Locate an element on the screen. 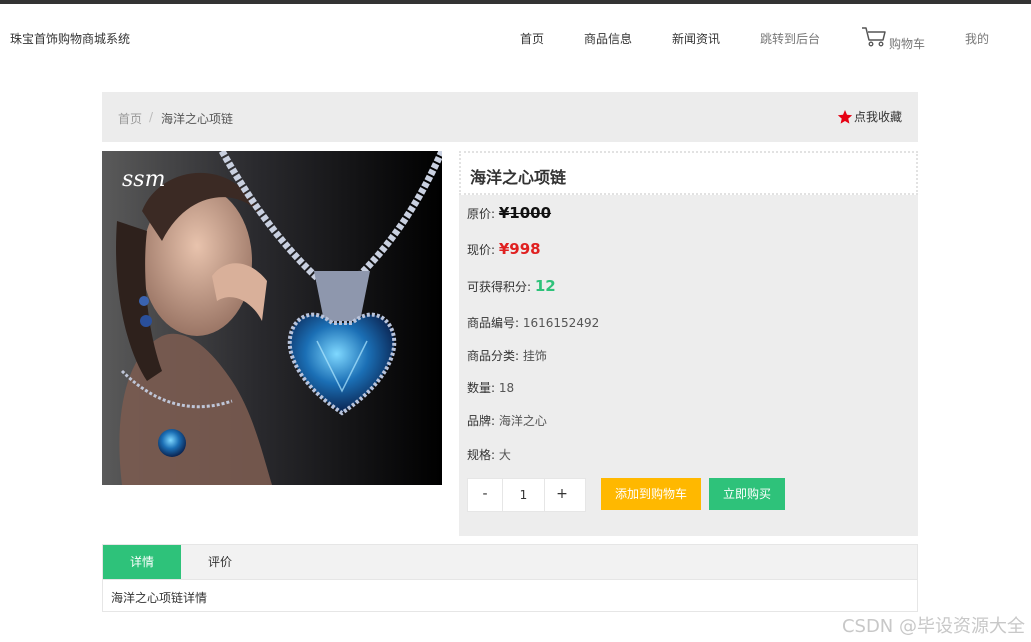  sku-row: 商品编号: 1616152492 is located at coordinates (533, 322).